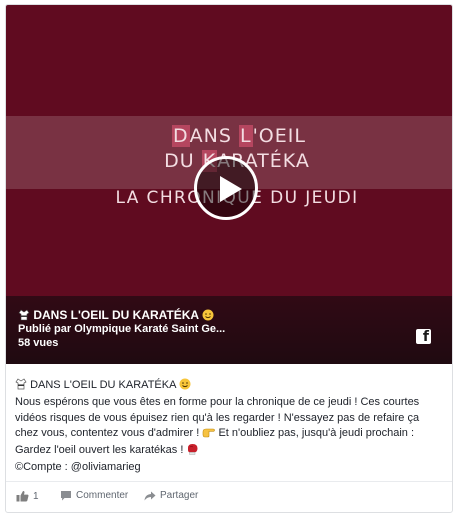 The width and height of the screenshot is (458, 518). What do you see at coordinates (150, 496) in the screenshot?
I see `share-icon` at bounding box center [150, 496].